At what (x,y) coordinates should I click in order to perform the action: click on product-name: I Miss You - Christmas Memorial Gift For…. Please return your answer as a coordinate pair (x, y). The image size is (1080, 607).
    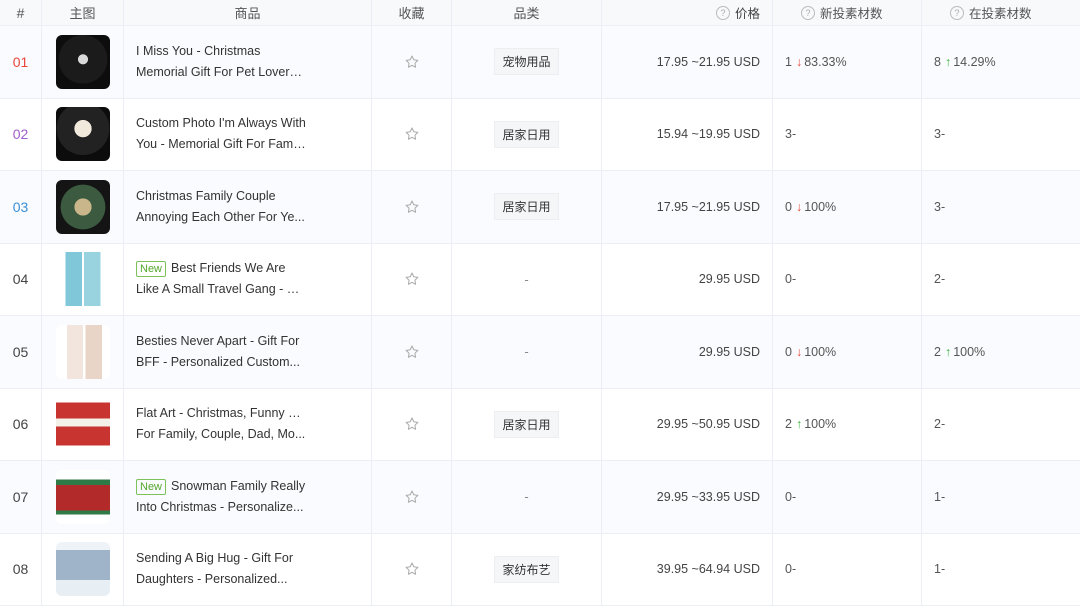
    Looking at the image, I should click on (221, 62).